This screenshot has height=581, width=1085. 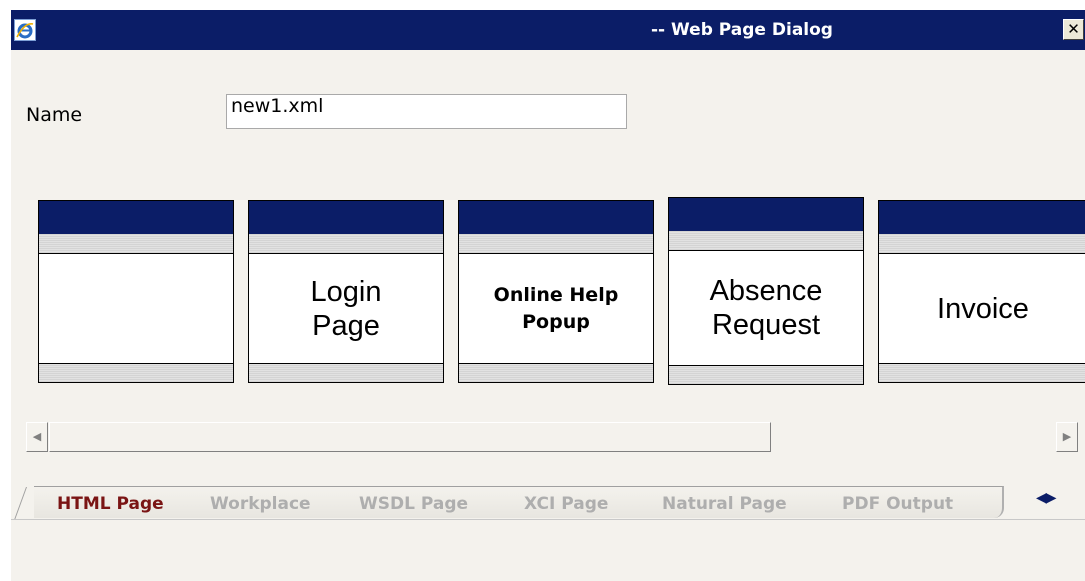 I want to click on template-online-help-popup: Online Help Popup, so click(x=556, y=291).